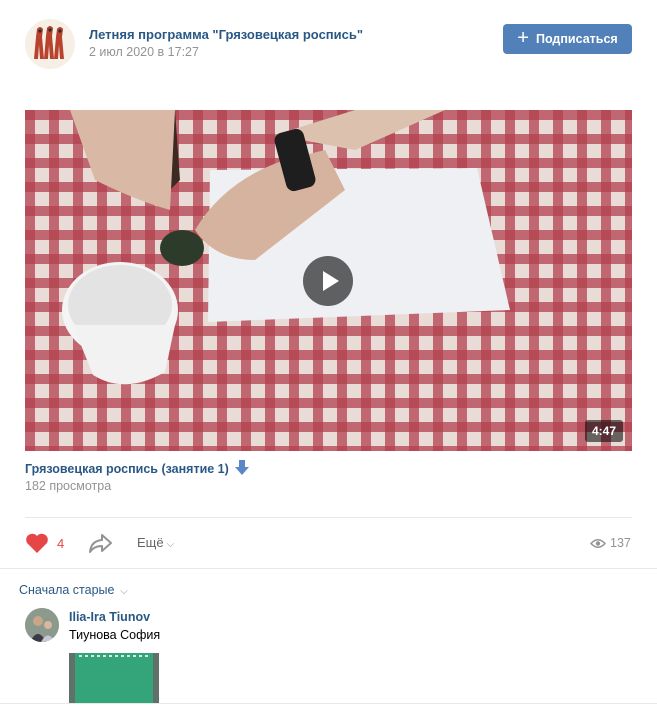 Image resolution: width=657 pixels, height=714 pixels. I want to click on download-arrow-icon, so click(241, 469).